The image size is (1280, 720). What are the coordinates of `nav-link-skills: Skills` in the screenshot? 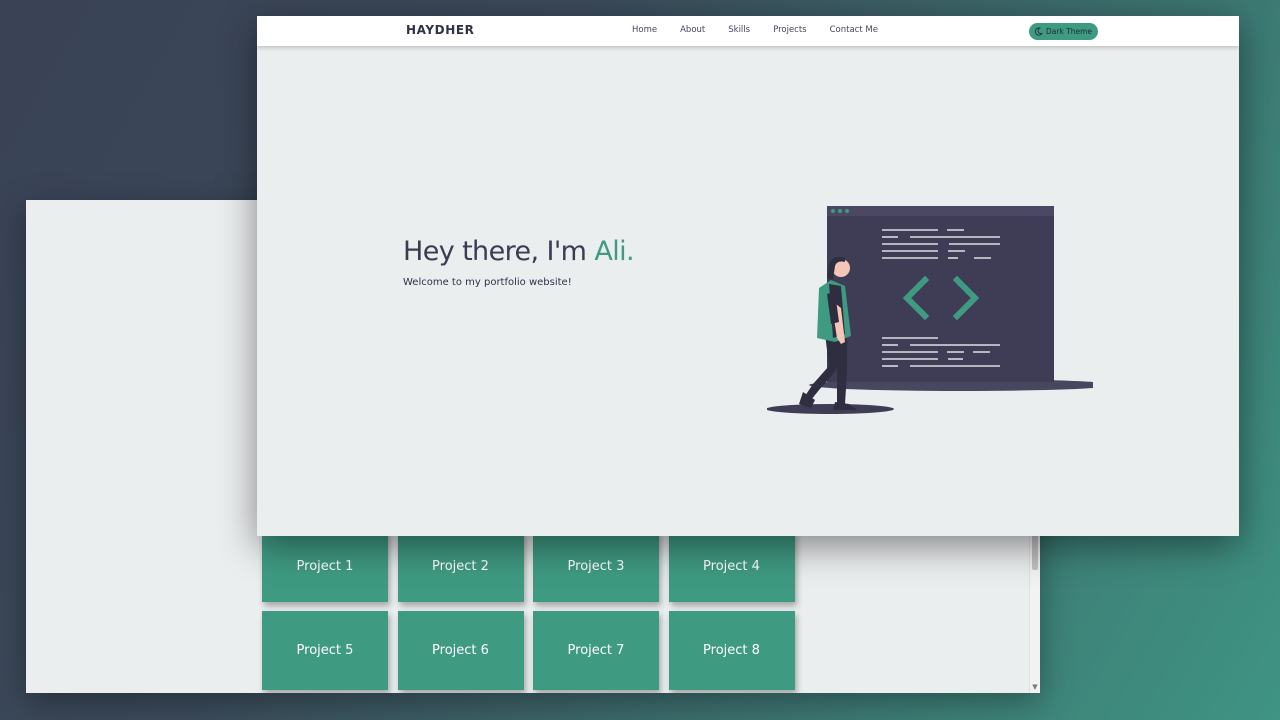 It's located at (739, 30).